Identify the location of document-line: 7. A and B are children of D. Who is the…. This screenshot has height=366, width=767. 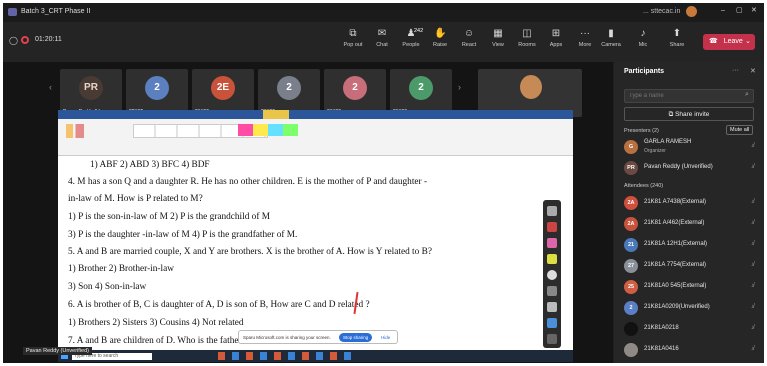
(166, 341).